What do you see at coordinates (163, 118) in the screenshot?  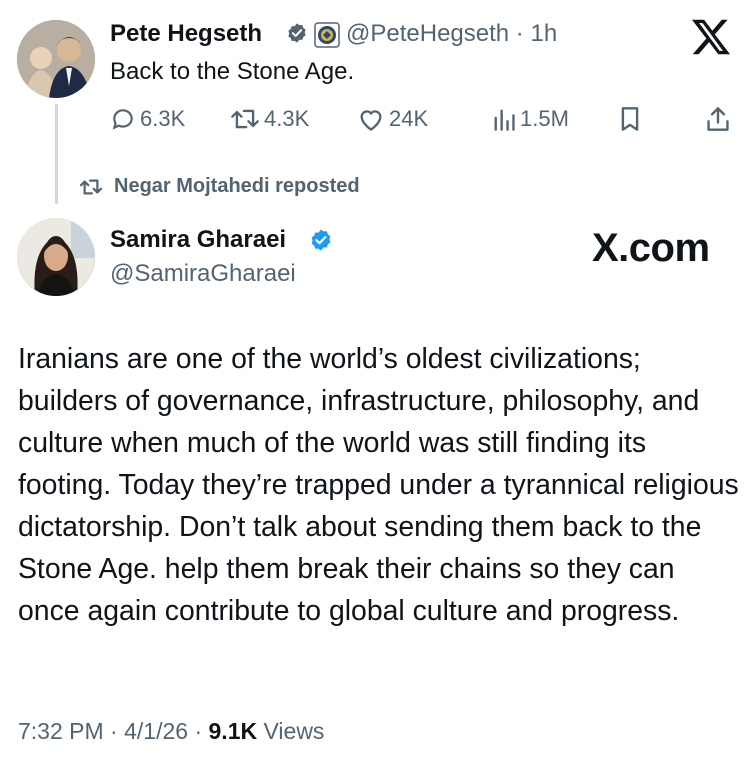 I see `reply-count: 6.3K` at bounding box center [163, 118].